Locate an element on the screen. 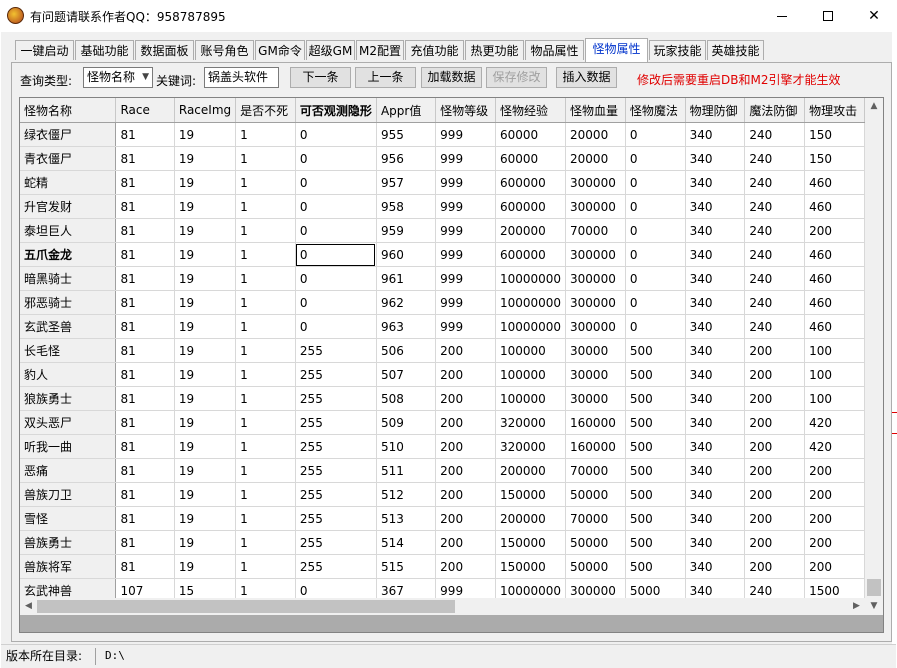 The image size is (897, 668). table-cell: 460 is located at coordinates (834, 206).